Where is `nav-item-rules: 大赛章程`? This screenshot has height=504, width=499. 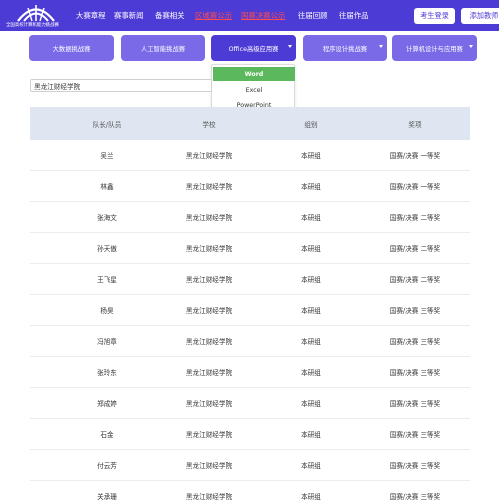
nav-item-rules: 大赛章程 is located at coordinates (91, 15).